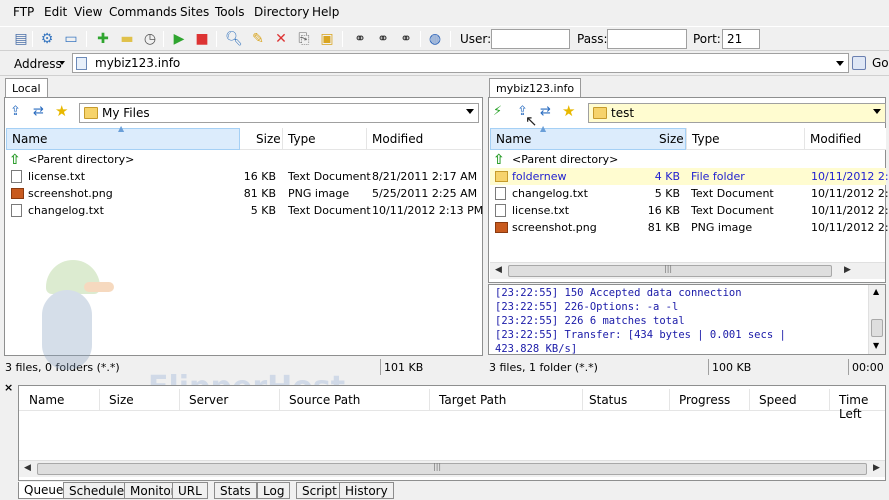 This screenshot has width=889, height=500. What do you see at coordinates (304, 39) in the screenshot?
I see `rename-icon: ⎘` at bounding box center [304, 39].